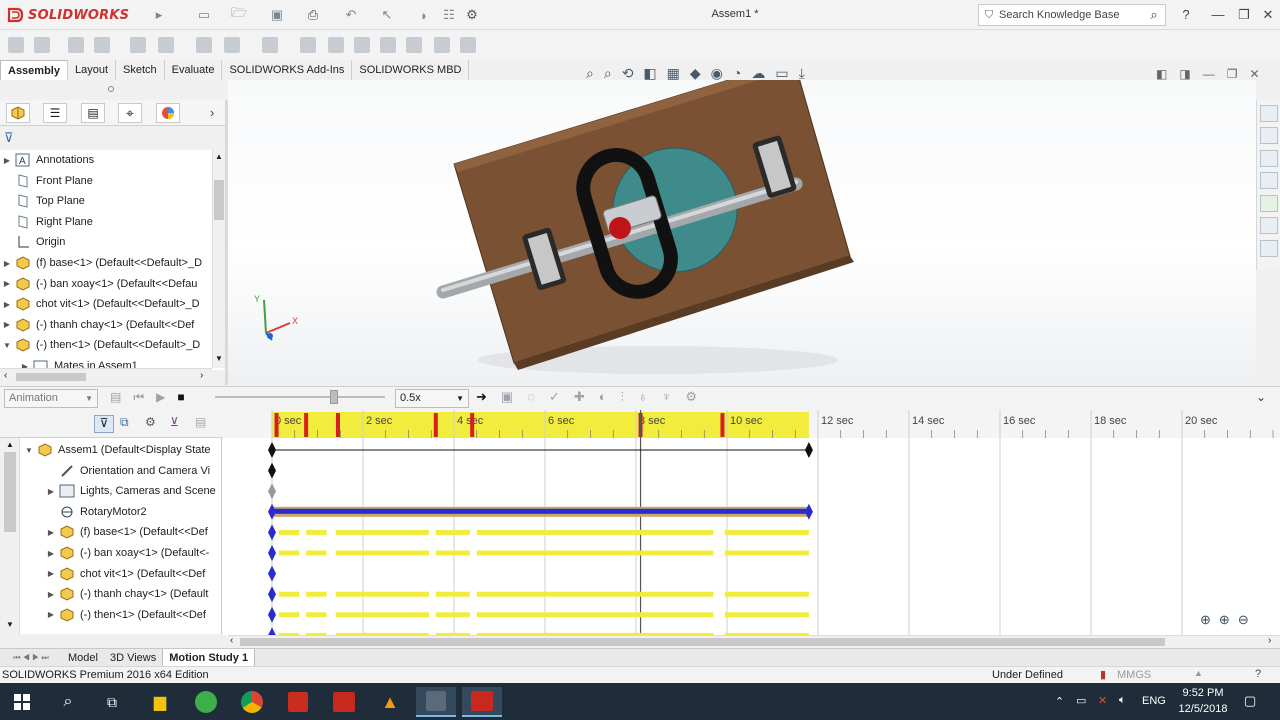 The image size is (1280, 720). I want to click on playback-mode-icon: ➜, so click(481, 397).